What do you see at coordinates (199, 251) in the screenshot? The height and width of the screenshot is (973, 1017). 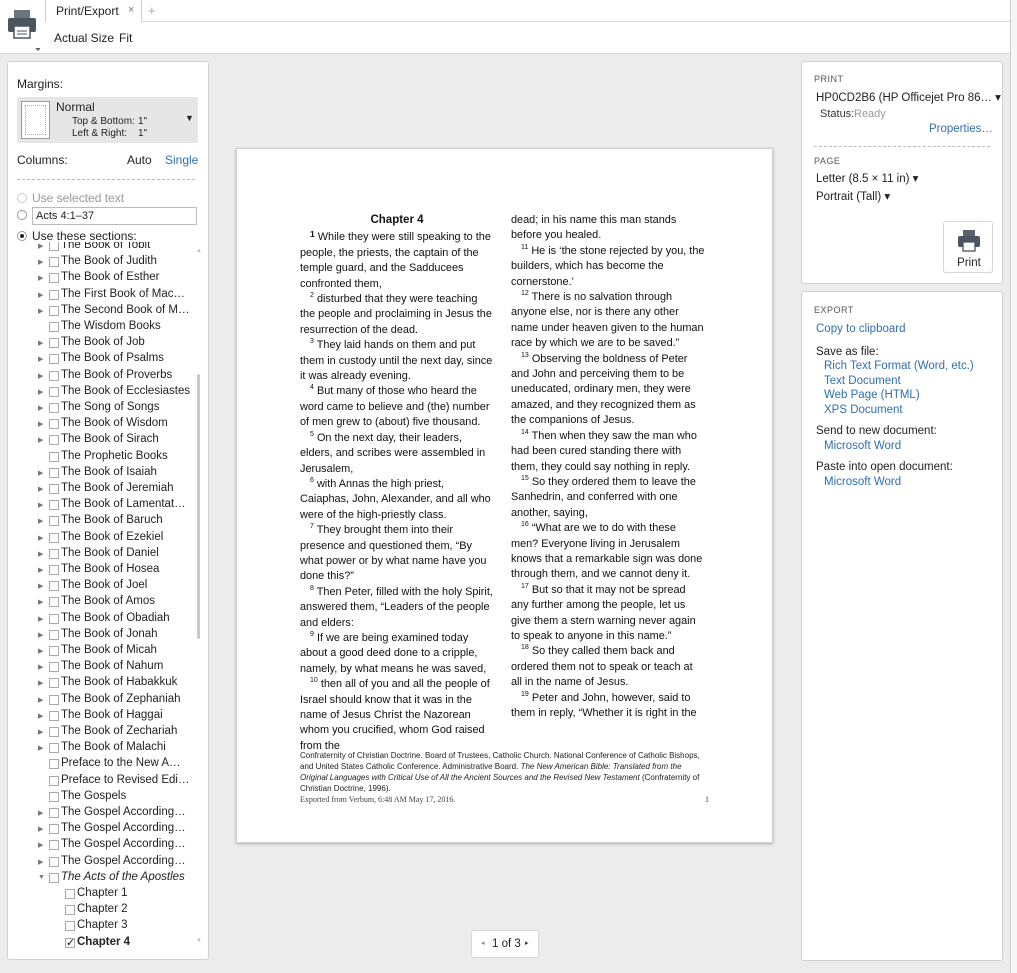 I see `scroll-up-icon: ▲` at bounding box center [199, 251].